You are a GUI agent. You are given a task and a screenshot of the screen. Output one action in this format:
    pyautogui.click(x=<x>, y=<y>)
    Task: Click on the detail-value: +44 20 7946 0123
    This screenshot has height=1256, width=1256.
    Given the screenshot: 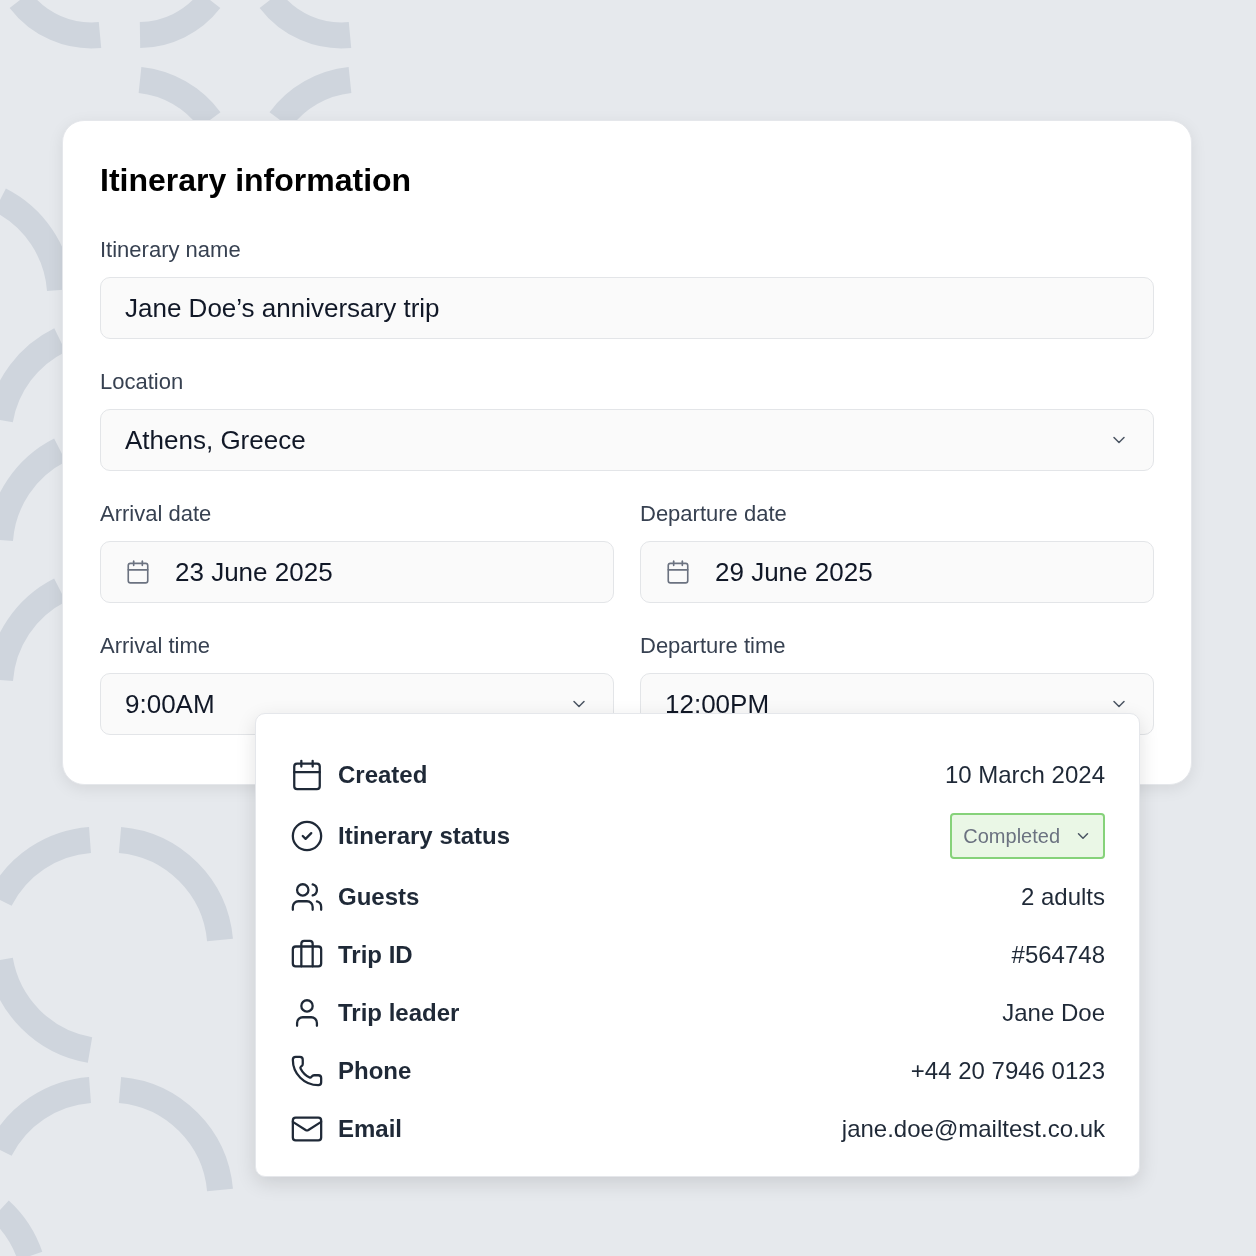 What is the action you would take?
    pyautogui.click(x=1007, y=1071)
    